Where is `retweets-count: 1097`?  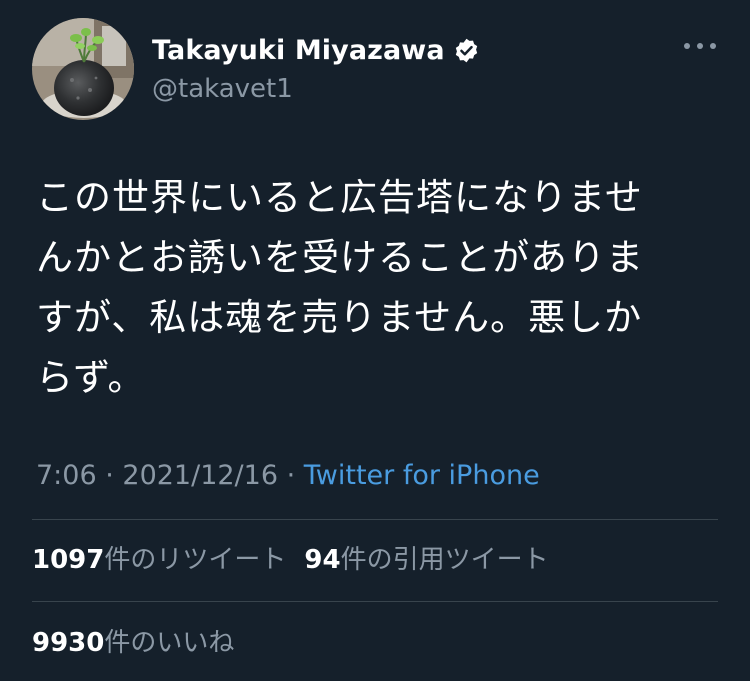 retweets-count: 1097 is located at coordinates (68, 560).